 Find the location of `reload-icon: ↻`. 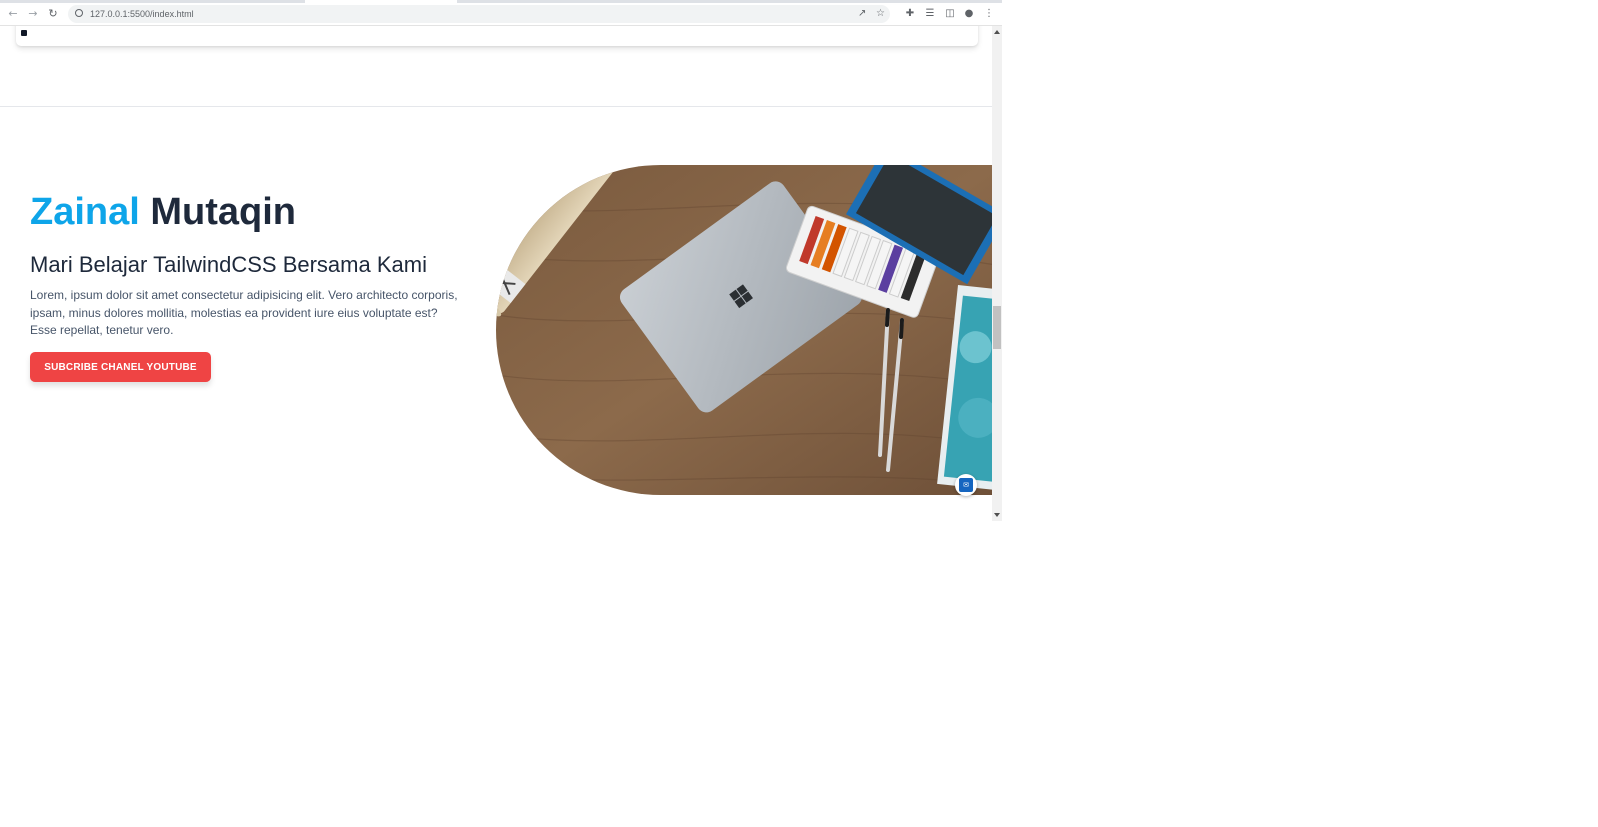

reload-icon: ↻ is located at coordinates (53, 14).